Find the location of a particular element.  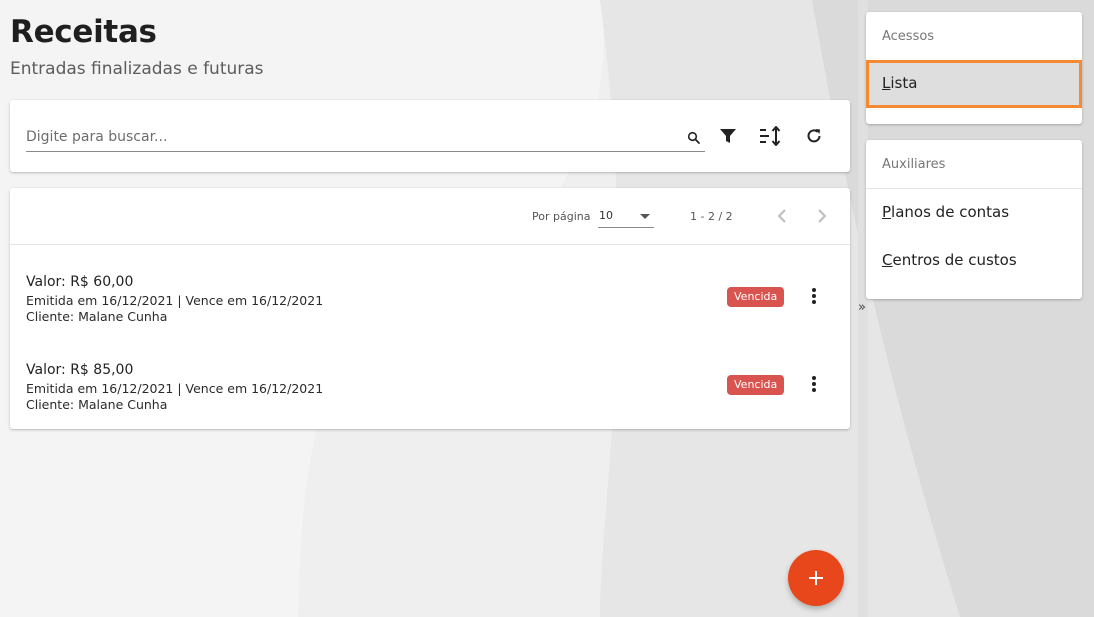

section-header: Auxiliares is located at coordinates (914, 164).